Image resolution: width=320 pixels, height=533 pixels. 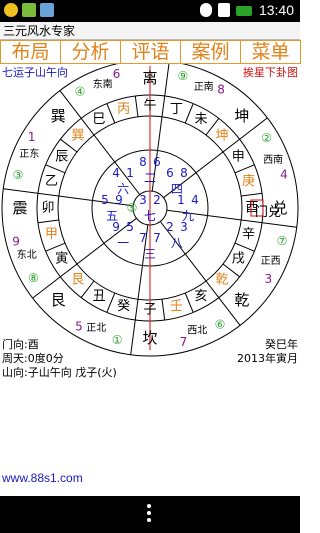 What do you see at coordinates (143, 162) in the screenshot?
I see `palace-mountain-star: 8` at bounding box center [143, 162].